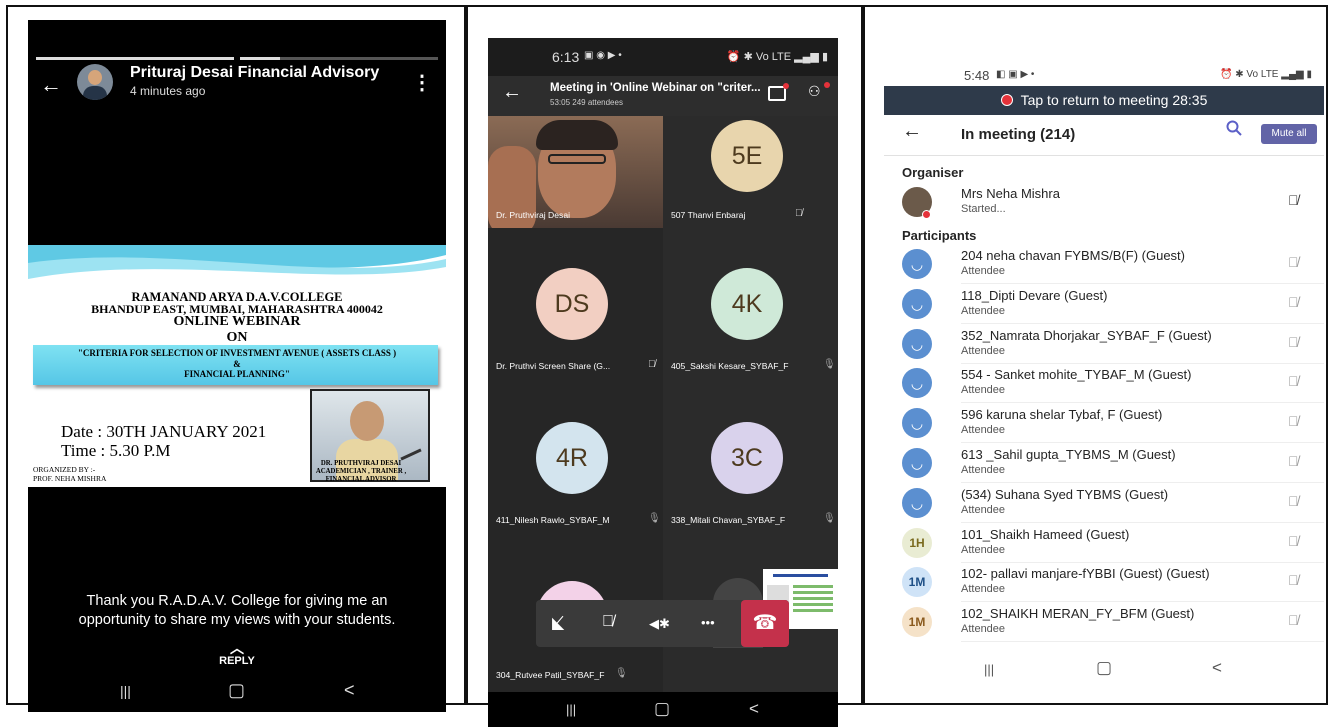 The height and width of the screenshot is (727, 1335). I want to click on status-time: 4 minutes ago, so click(168, 91).